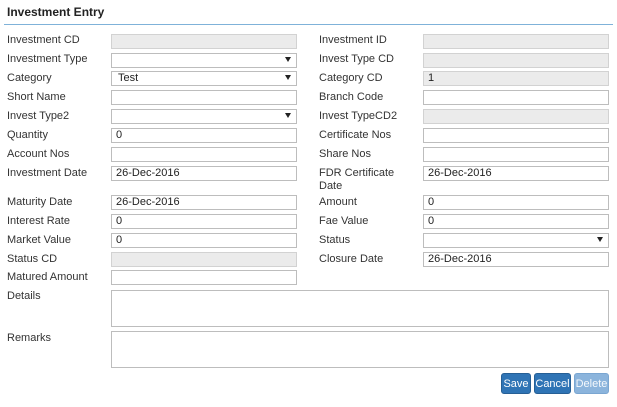 This screenshot has width=617, height=407. What do you see at coordinates (38, 221) in the screenshot?
I see `interest-rate-label: Interest Rate` at bounding box center [38, 221].